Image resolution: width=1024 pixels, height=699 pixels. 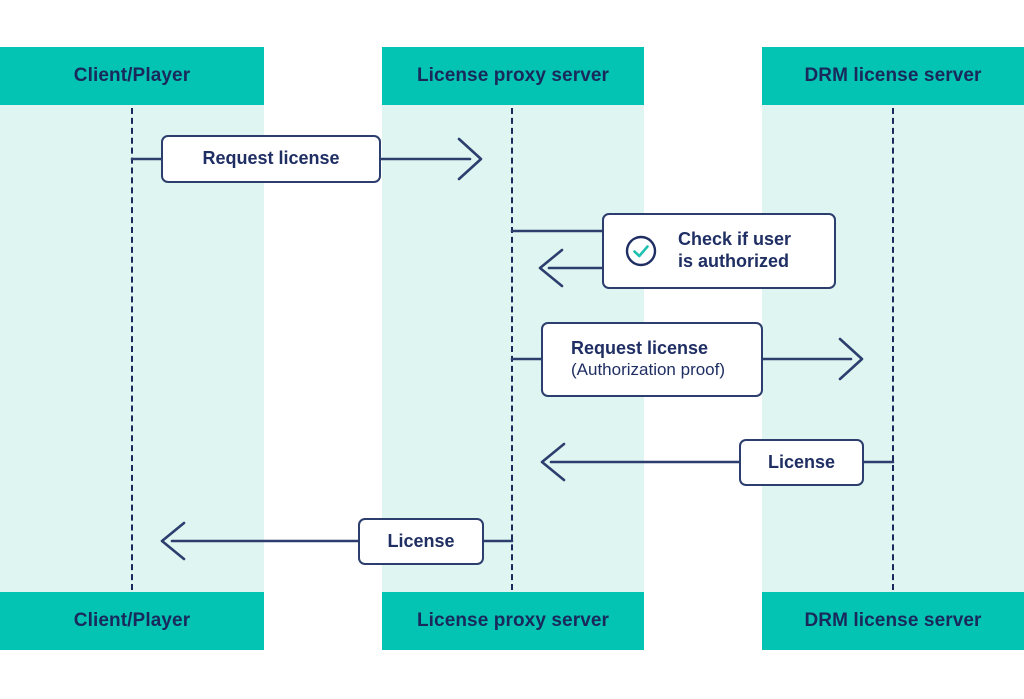 I want to click on message-text-wrap: Request license, so click(x=270, y=159).